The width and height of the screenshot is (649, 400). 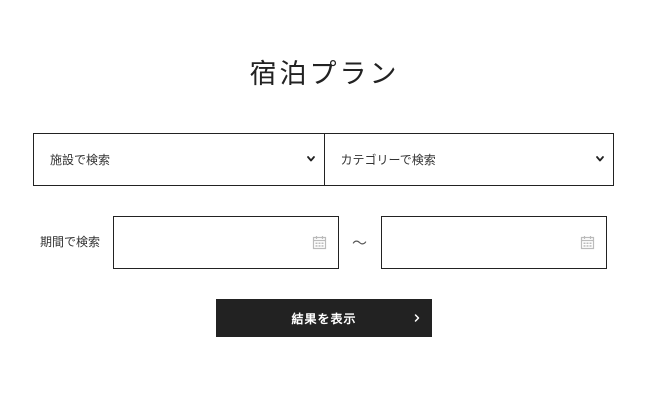 I want to click on start-date-input, so click(x=226, y=242).